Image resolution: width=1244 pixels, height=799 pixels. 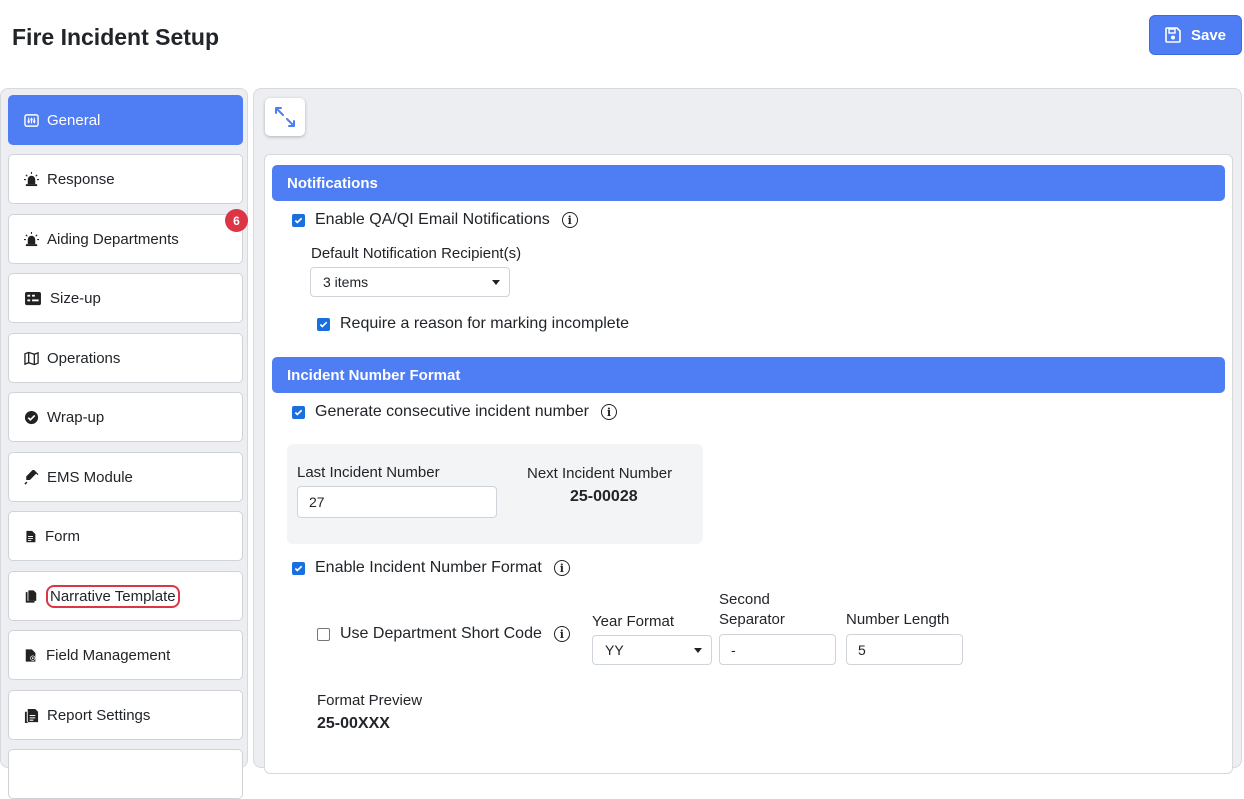 I want to click on sidebar-item-label: Field Management, so click(x=108, y=655).